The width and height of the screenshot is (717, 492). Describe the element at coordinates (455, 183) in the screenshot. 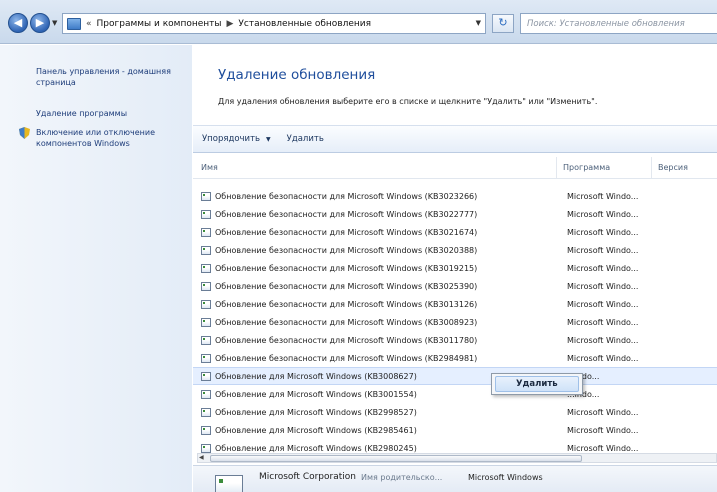

I see `partial-row` at that location.